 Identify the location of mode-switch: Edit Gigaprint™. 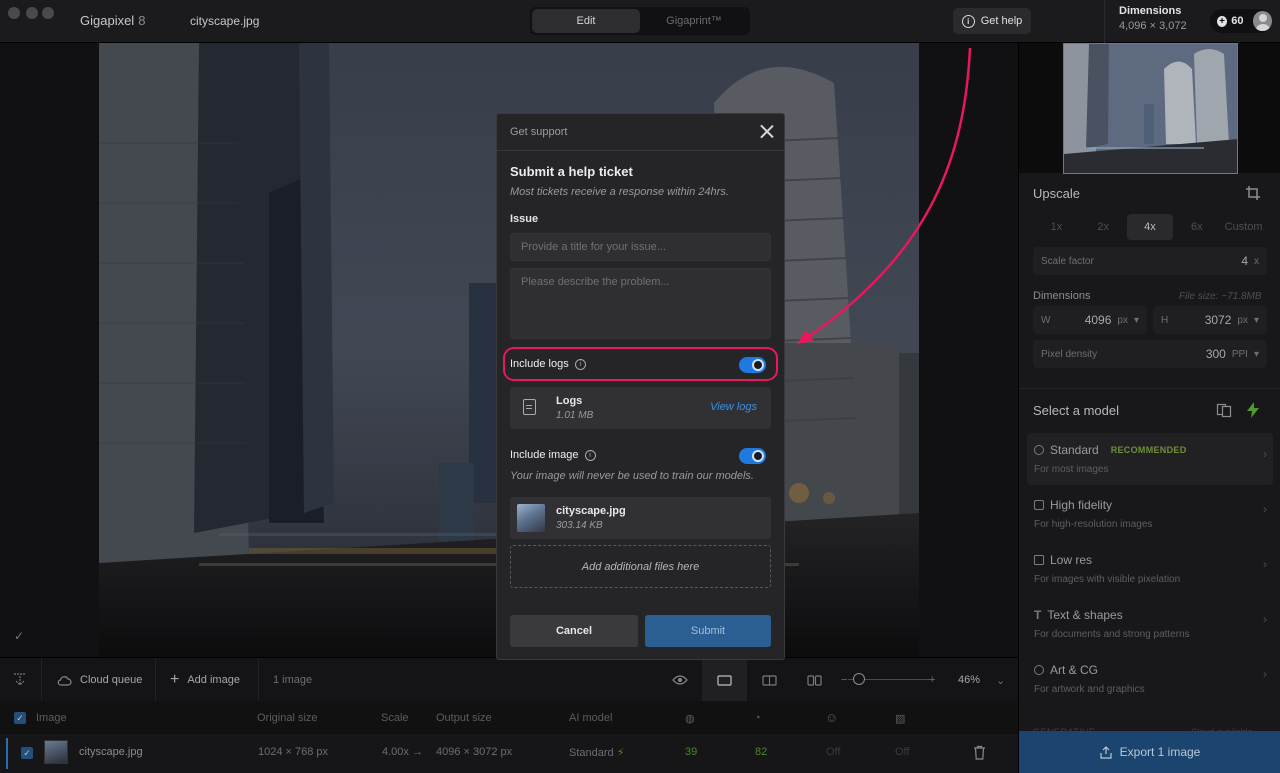
(640, 21).